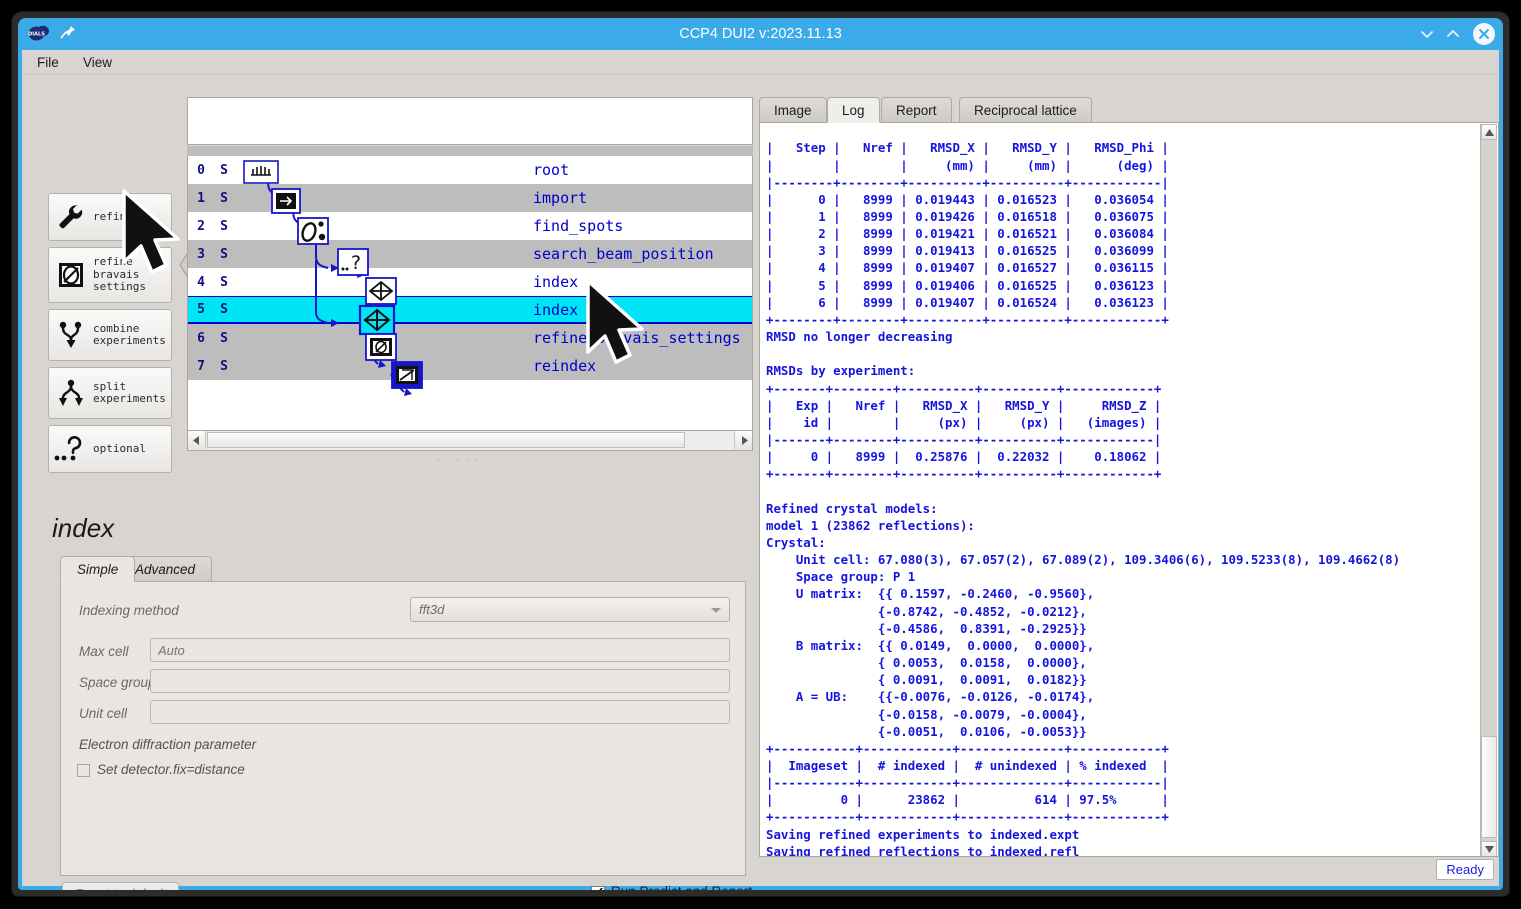  Describe the element at coordinates (1128, 110) in the screenshot. I see `output-tabs: Image Log Report Reciprocal lattice` at that location.